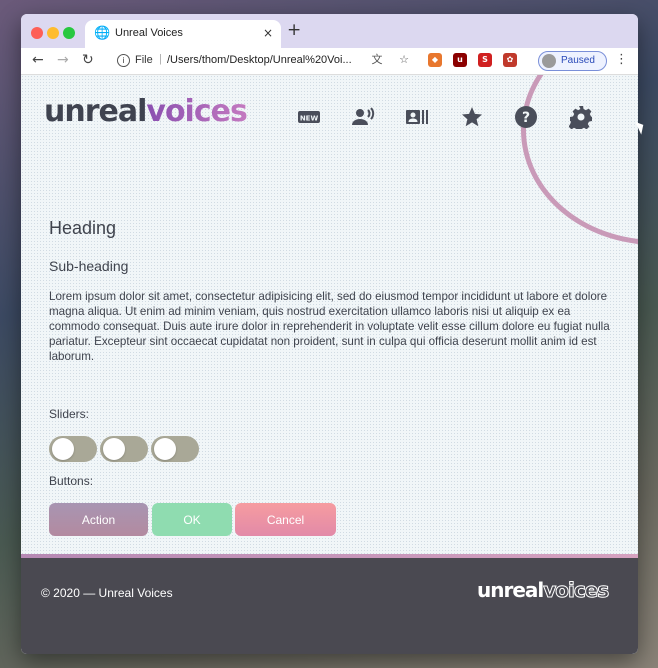 The width and height of the screenshot is (658, 668). I want to click on extension-git-icon: ◆, so click(435, 60).